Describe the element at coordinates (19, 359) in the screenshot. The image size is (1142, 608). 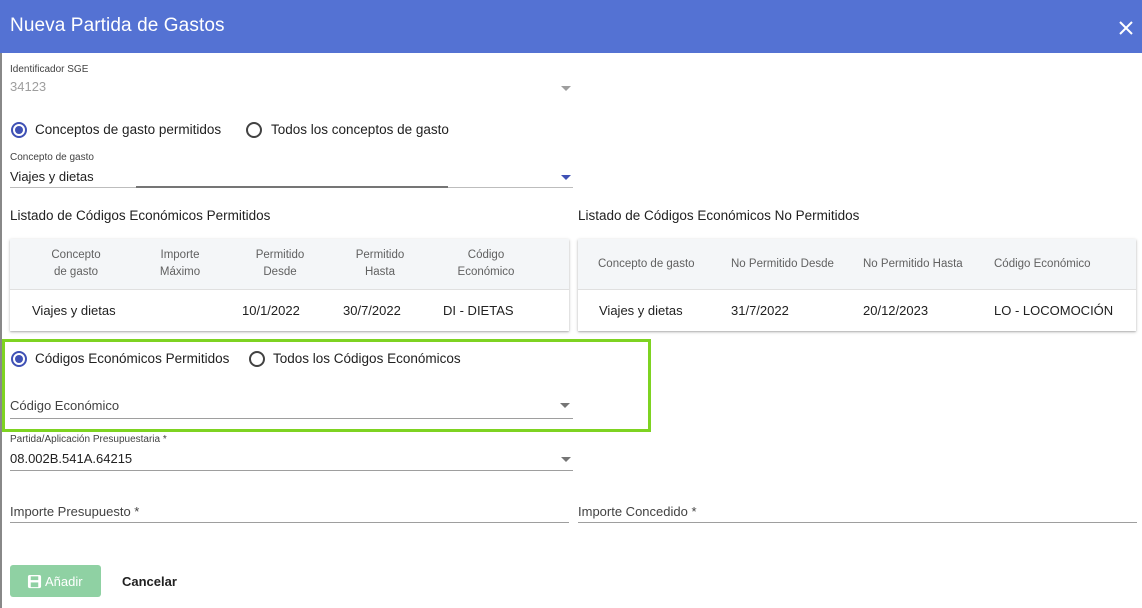
I see `radio-codigos-permitidos` at that location.